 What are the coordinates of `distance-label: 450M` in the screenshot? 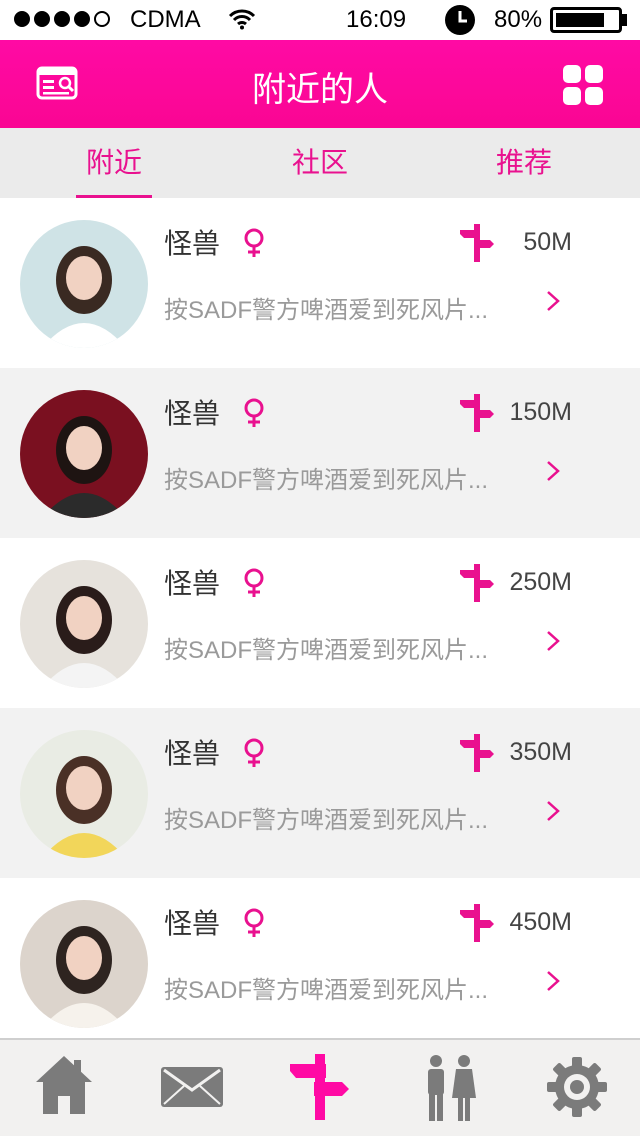 It's located at (540, 922).